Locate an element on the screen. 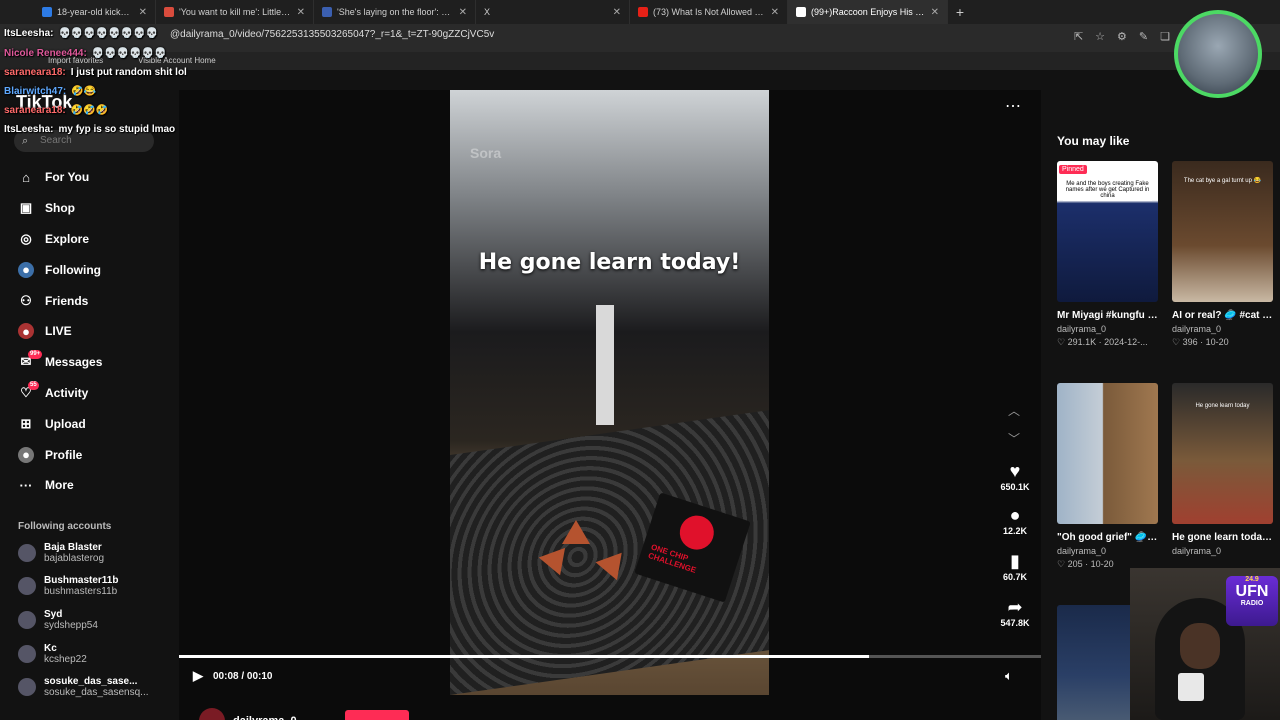 Image resolution: width=1280 pixels, height=720 pixels. messages-badge: 99+ is located at coordinates (35, 354).